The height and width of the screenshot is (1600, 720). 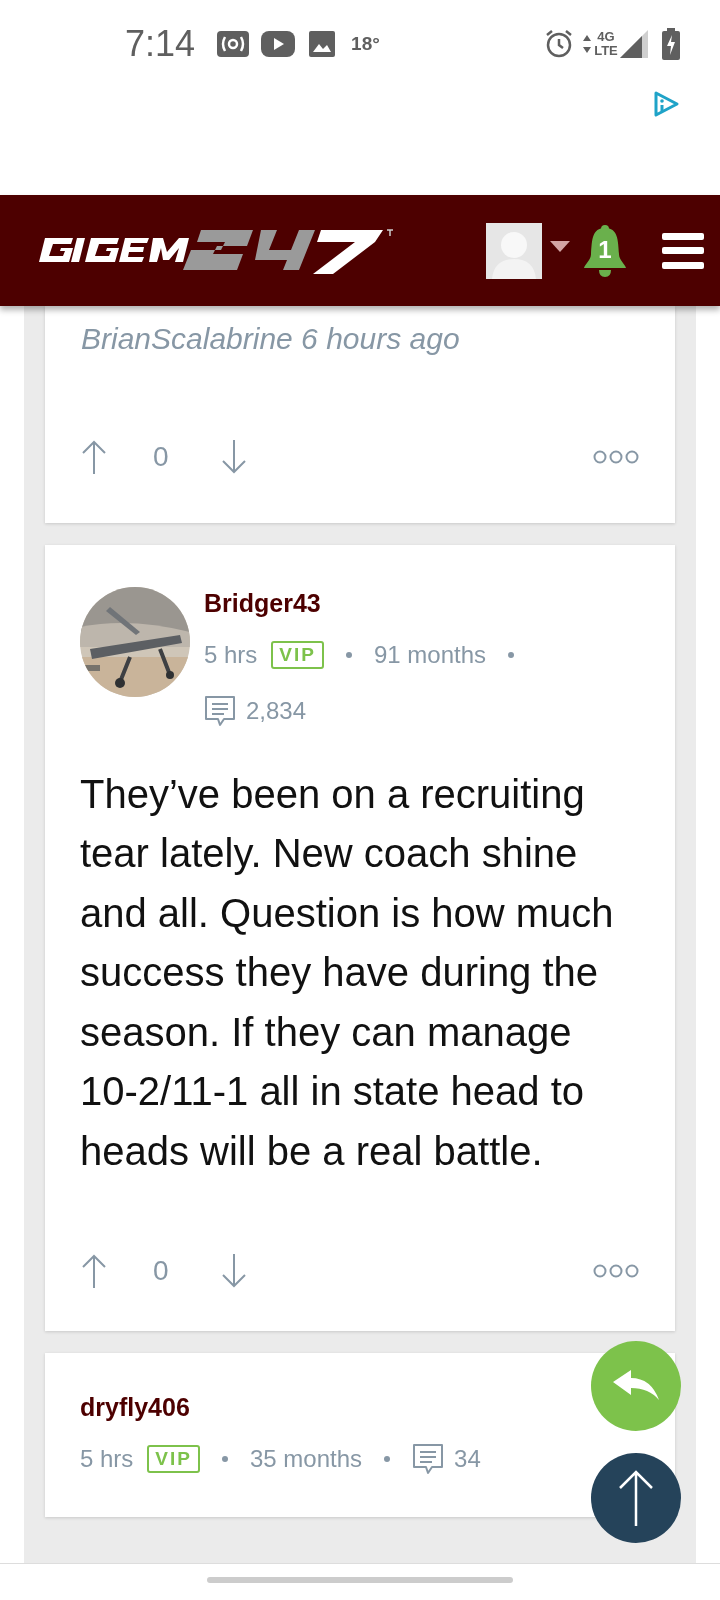 I want to click on signal-icon, so click(x=634, y=44).